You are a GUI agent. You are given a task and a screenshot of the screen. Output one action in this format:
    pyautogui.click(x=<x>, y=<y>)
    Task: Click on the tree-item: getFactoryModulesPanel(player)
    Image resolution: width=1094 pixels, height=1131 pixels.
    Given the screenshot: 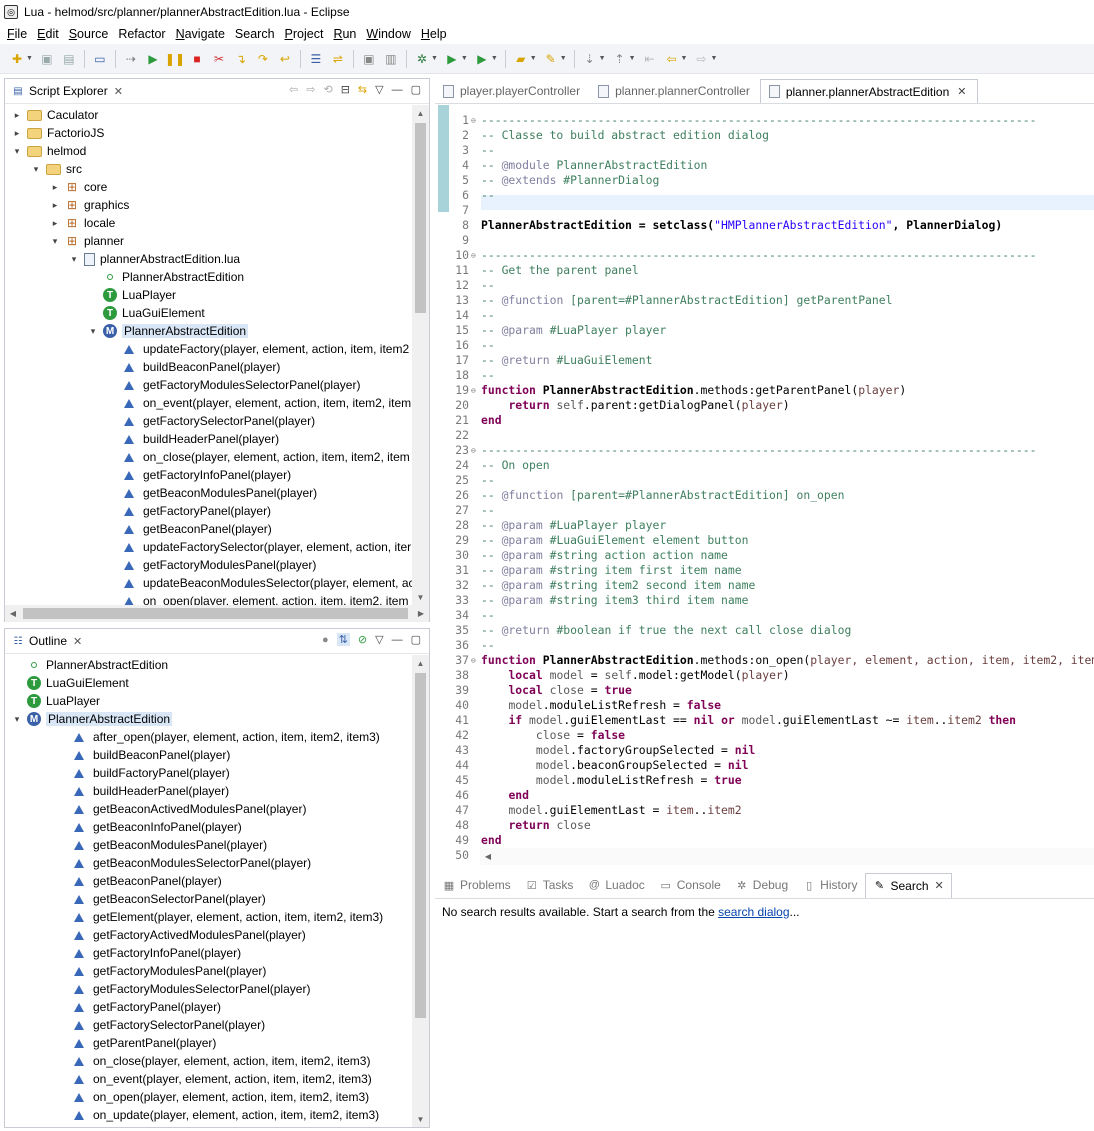 What is the action you would take?
    pyautogui.click(x=211, y=565)
    